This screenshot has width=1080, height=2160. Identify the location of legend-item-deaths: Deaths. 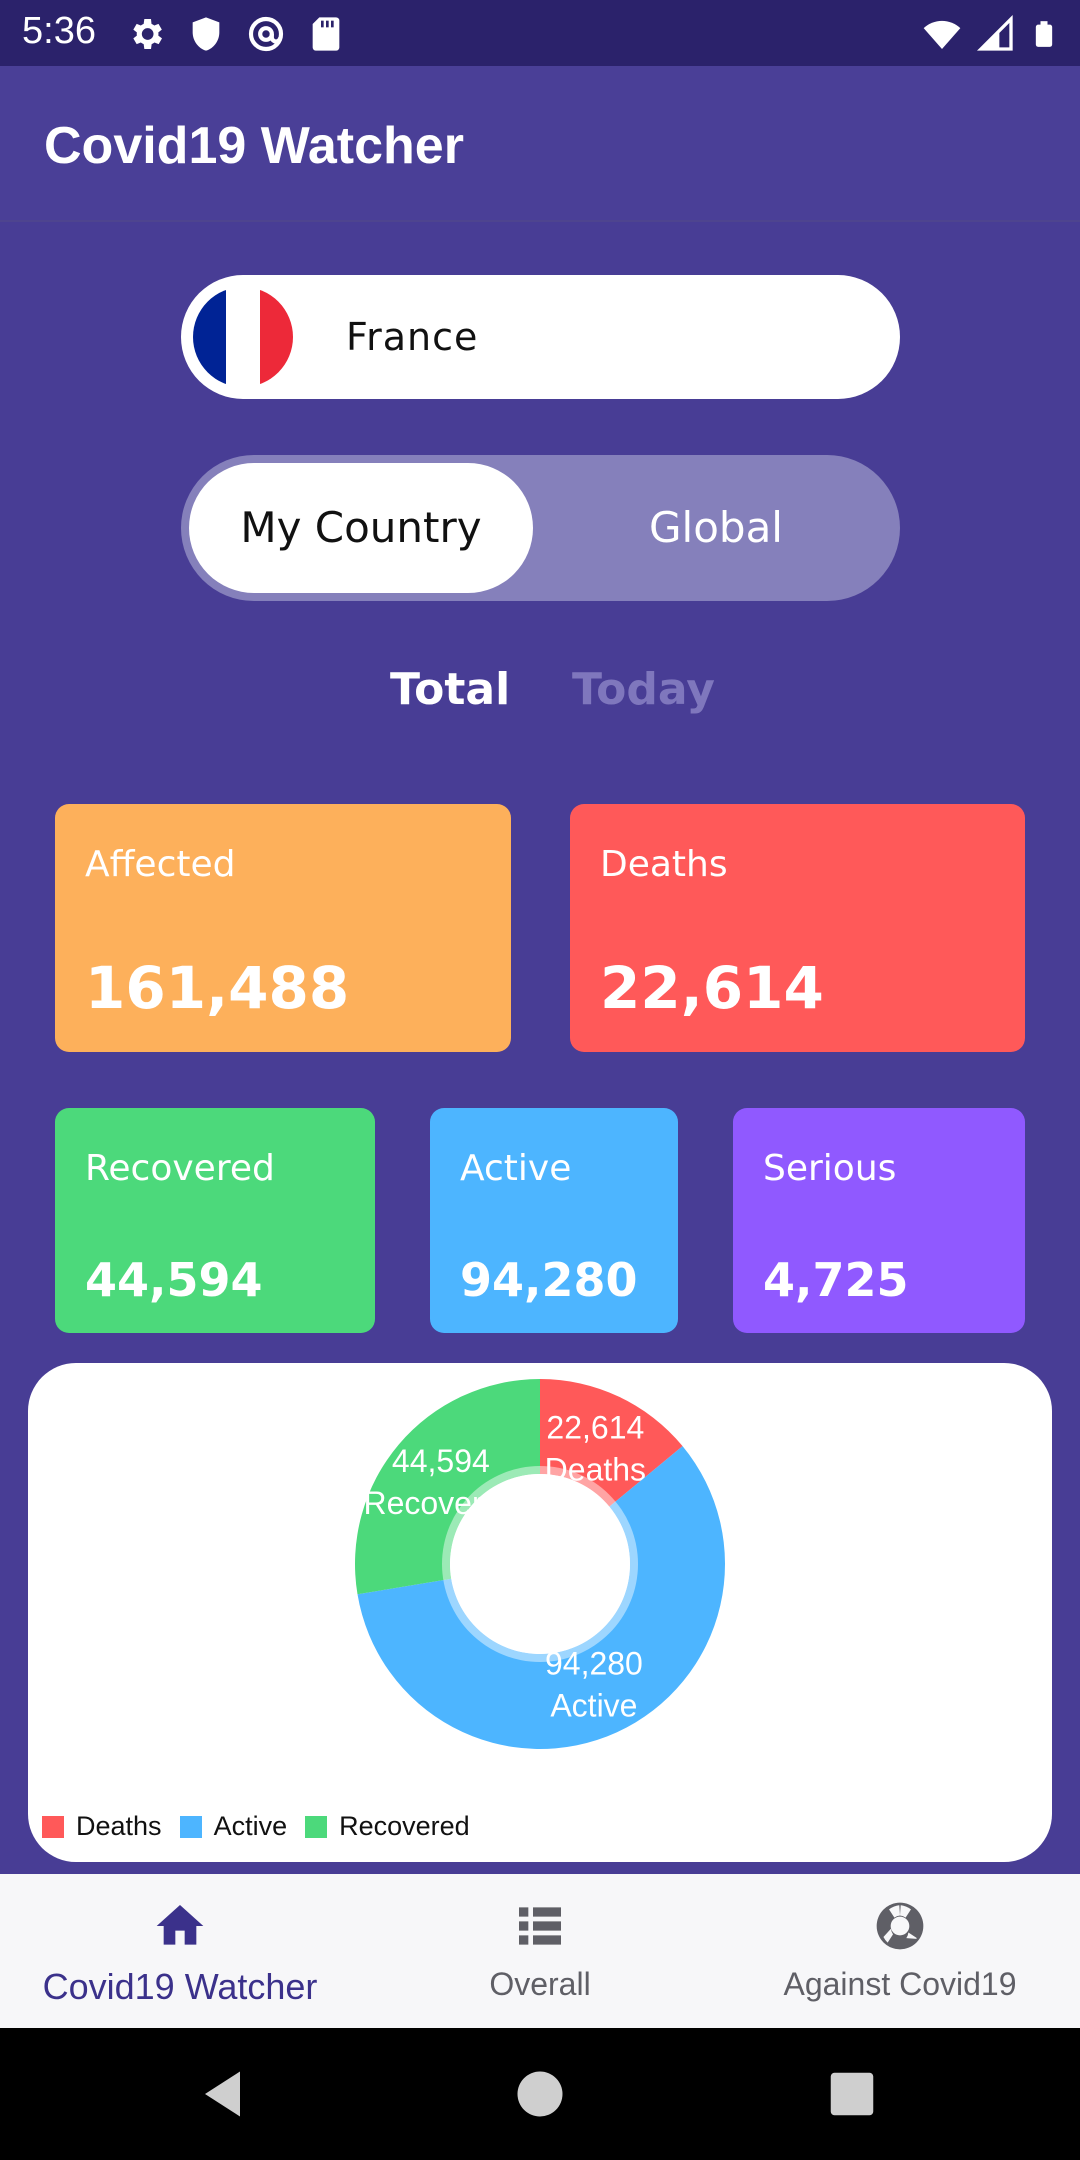
(102, 1826).